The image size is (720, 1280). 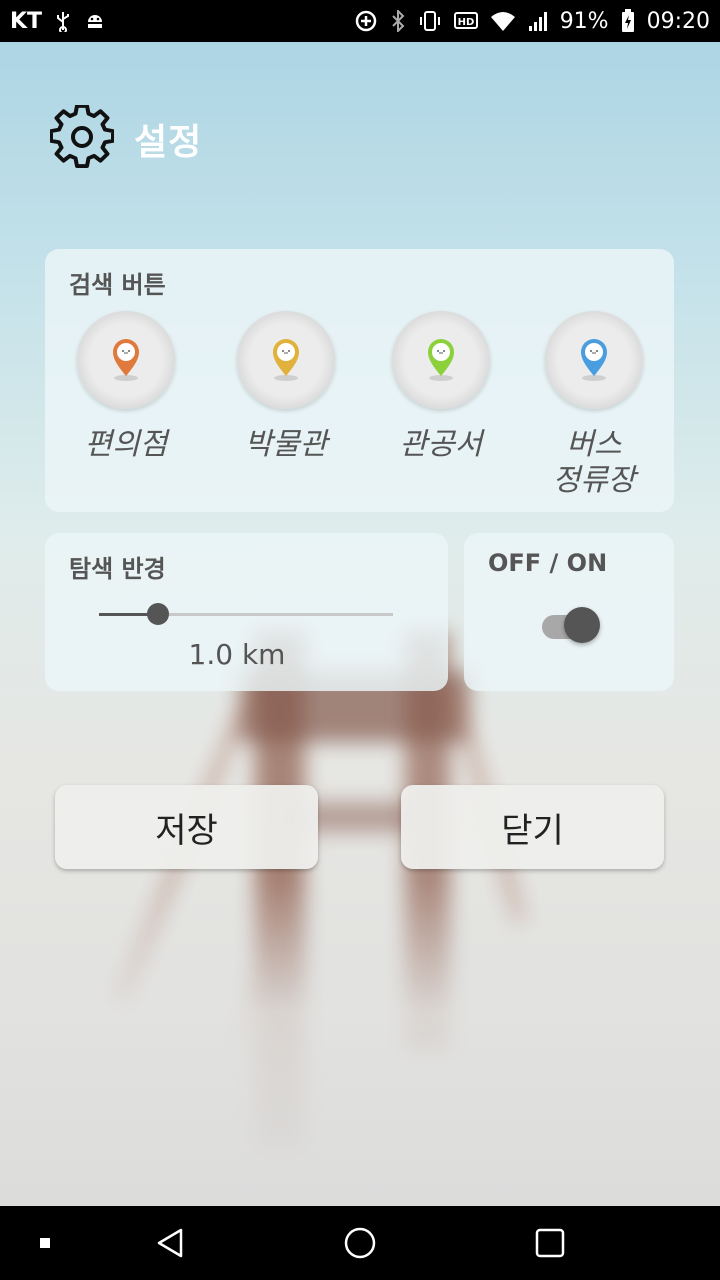 I want to click on poi-bus-stop-button, so click(x=594, y=360).